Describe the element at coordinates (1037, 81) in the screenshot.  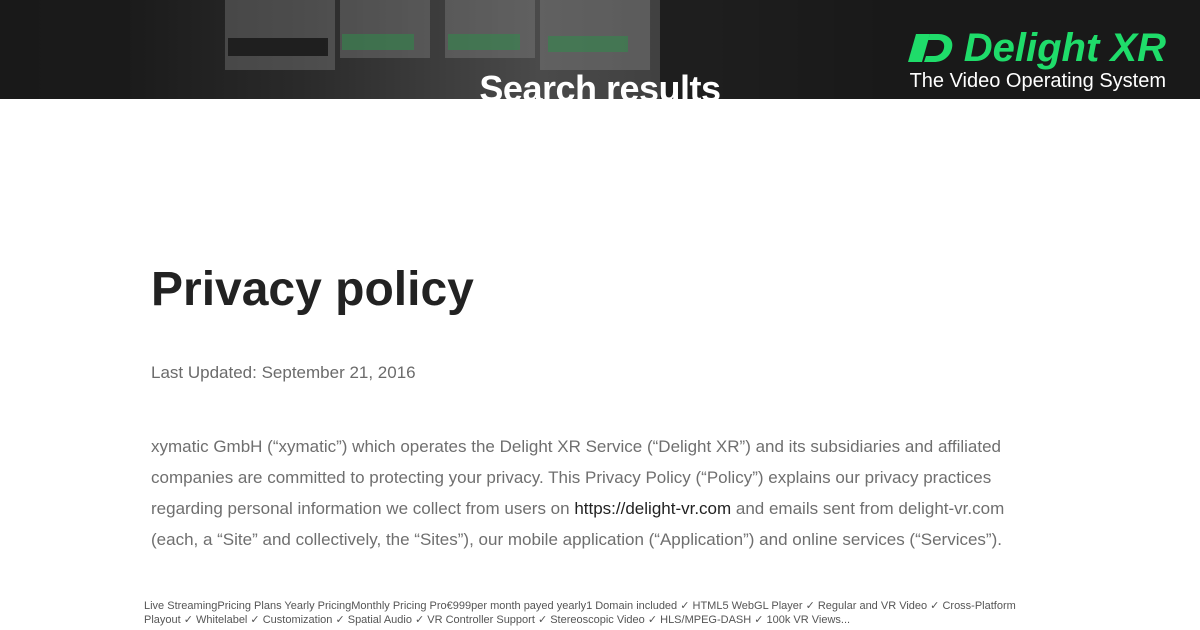
I see `brand-tagline: The Video Operating System` at that location.